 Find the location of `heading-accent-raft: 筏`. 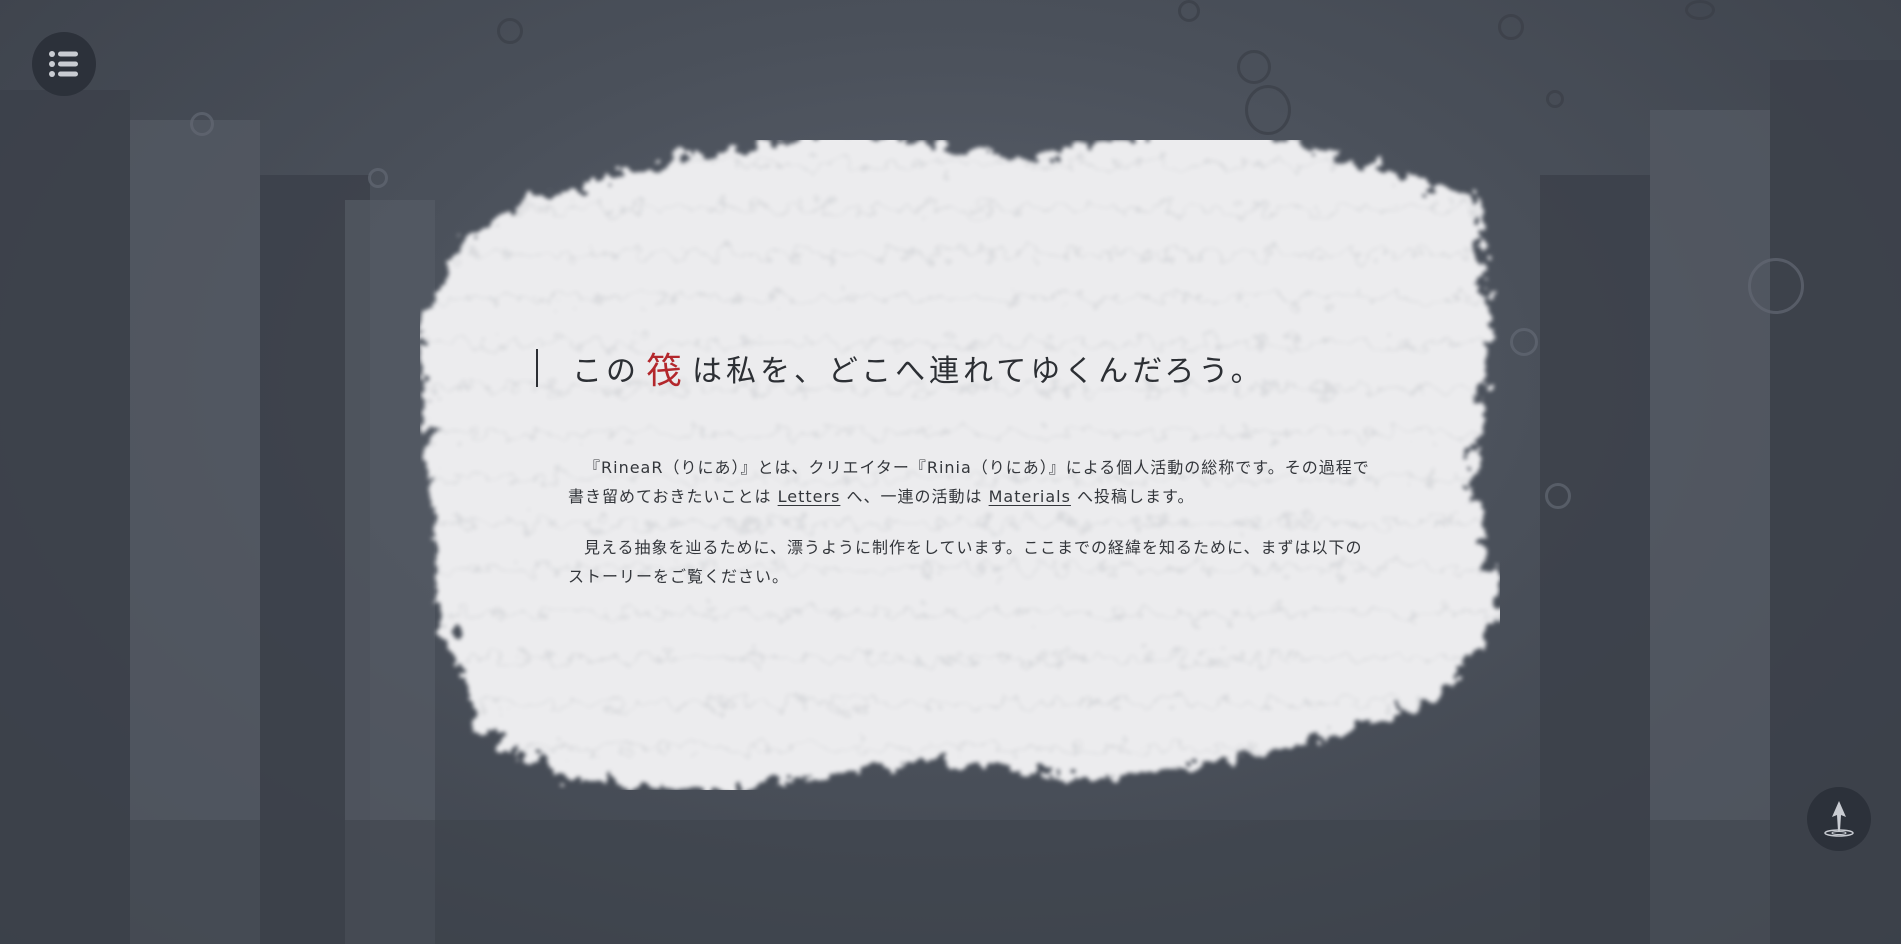

heading-accent-raft: 筏 is located at coordinates (666, 371).